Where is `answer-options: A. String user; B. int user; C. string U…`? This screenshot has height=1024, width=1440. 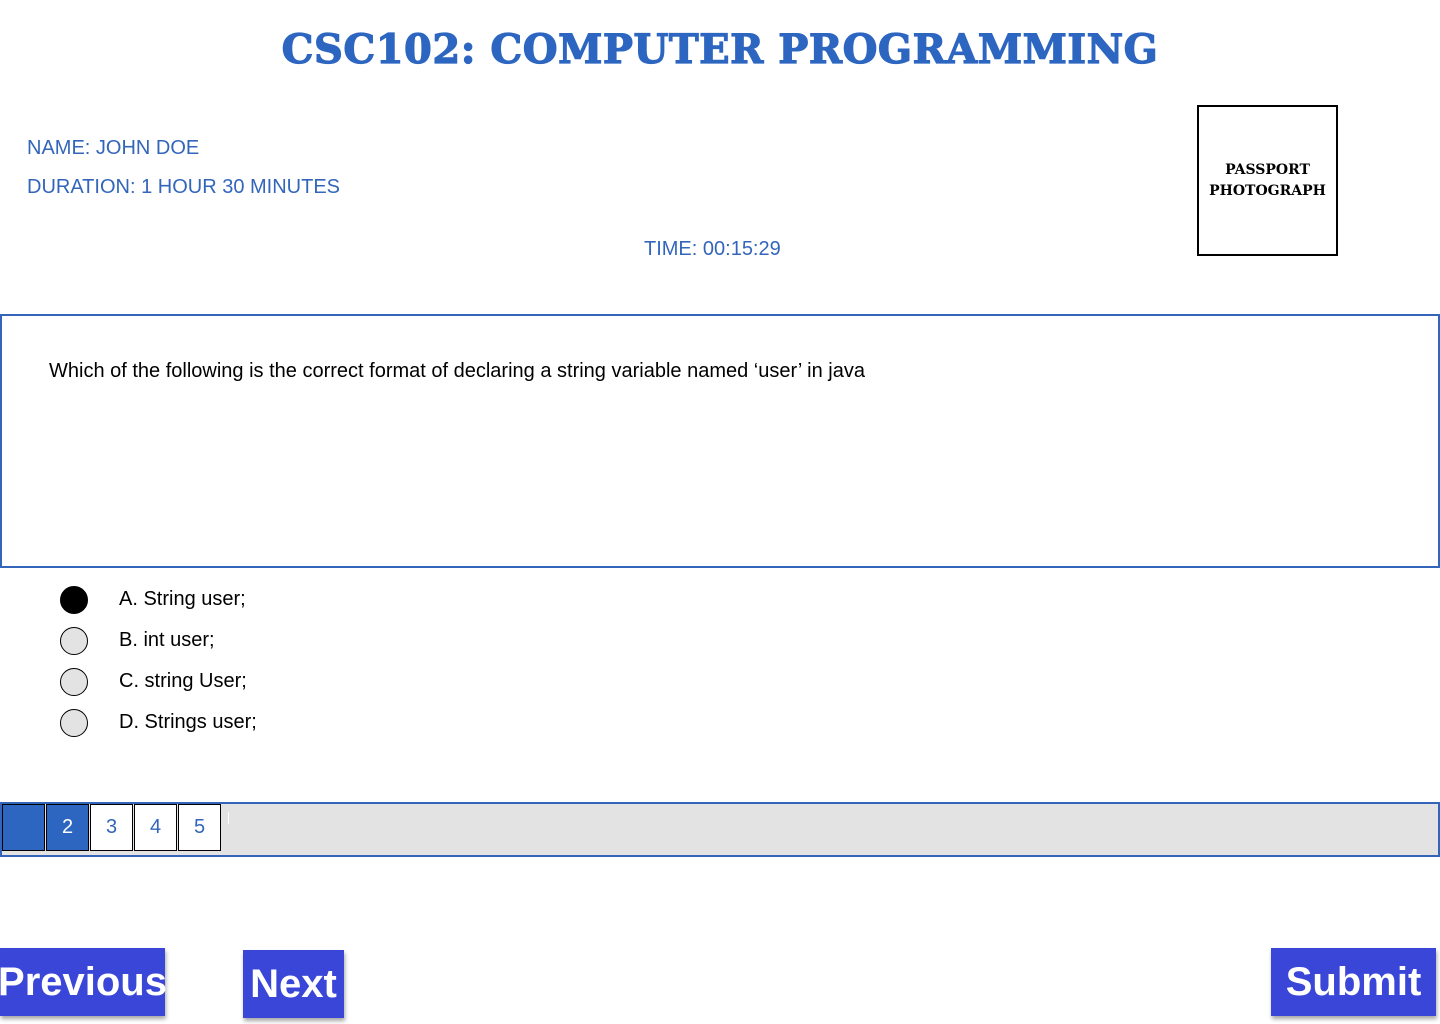
answer-options: A. String user; B. int user; C. string U… is located at coordinates (158, 661).